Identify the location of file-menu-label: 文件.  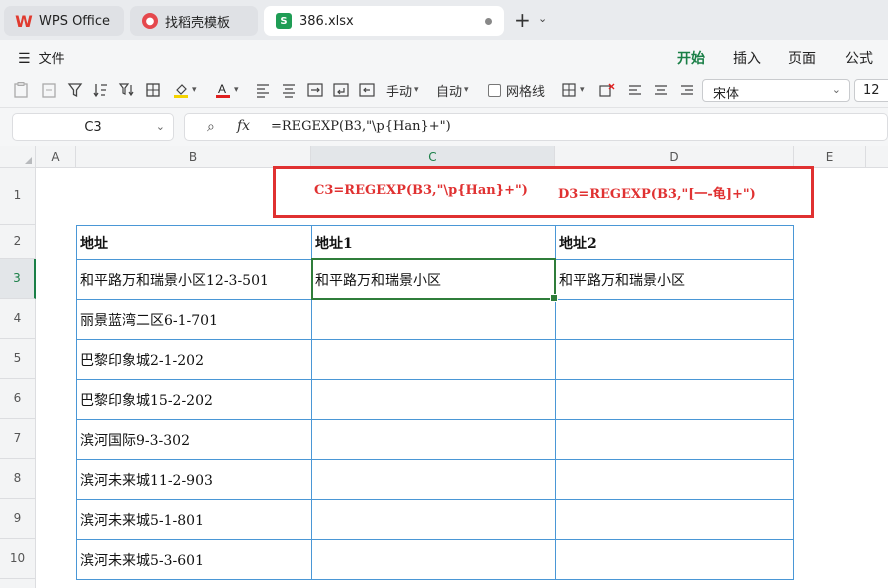
(51, 59).